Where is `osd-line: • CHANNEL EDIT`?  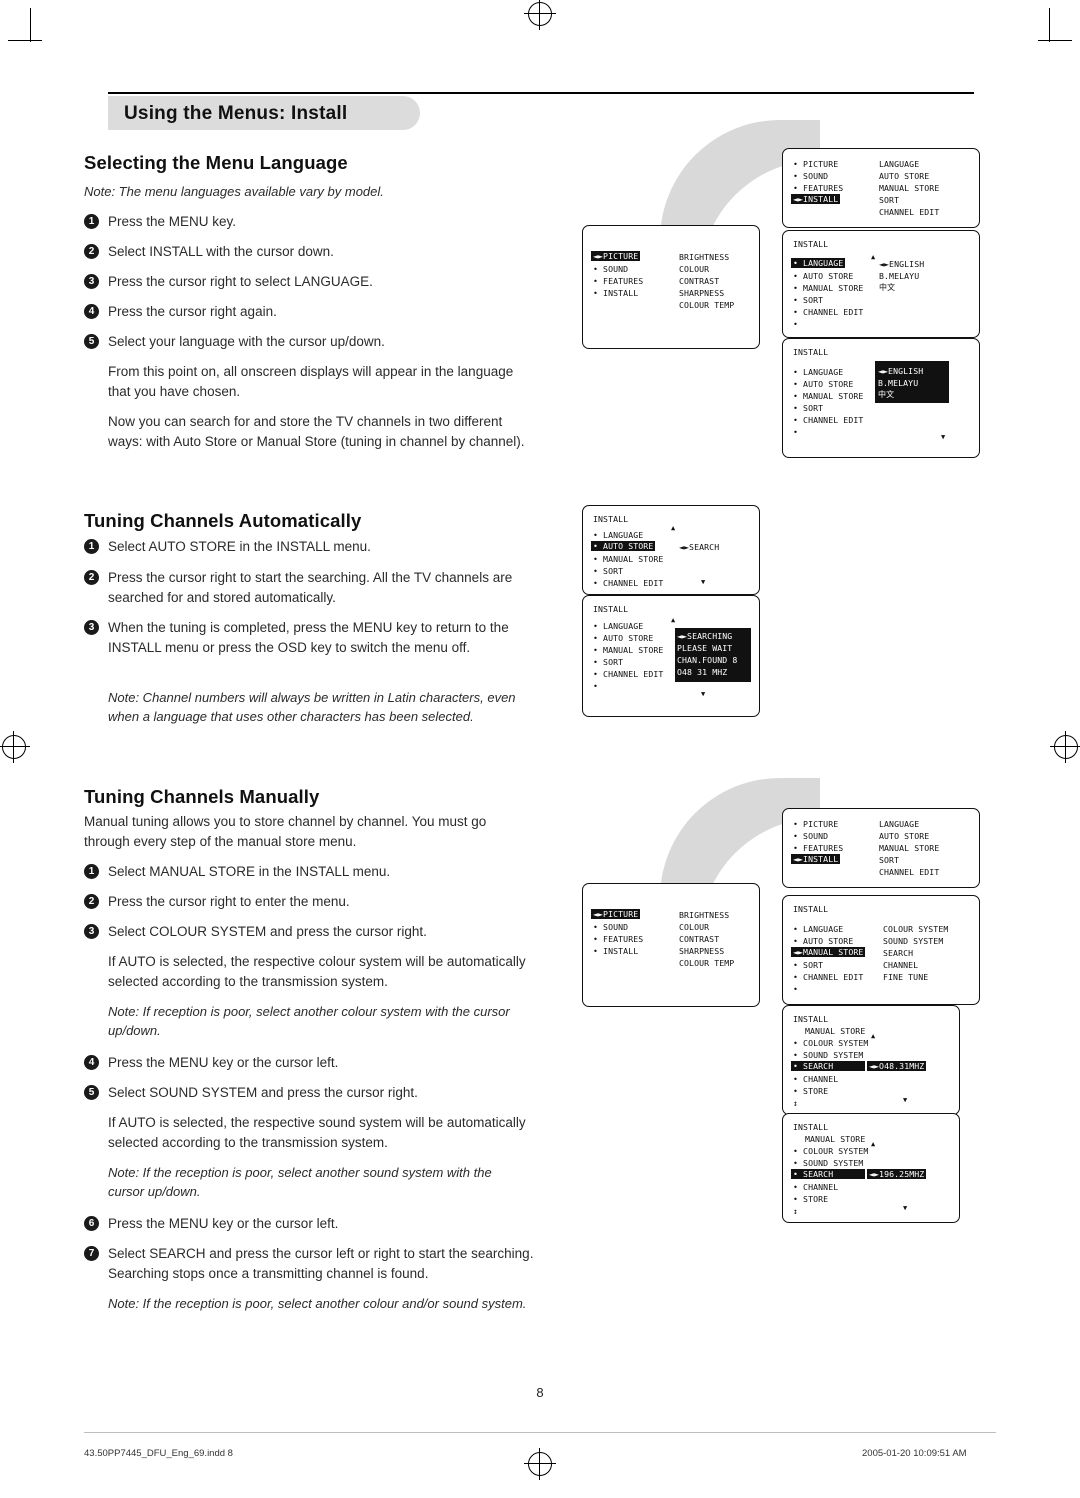
osd-line: • CHANNEL EDIT is located at coordinates (828, 420).